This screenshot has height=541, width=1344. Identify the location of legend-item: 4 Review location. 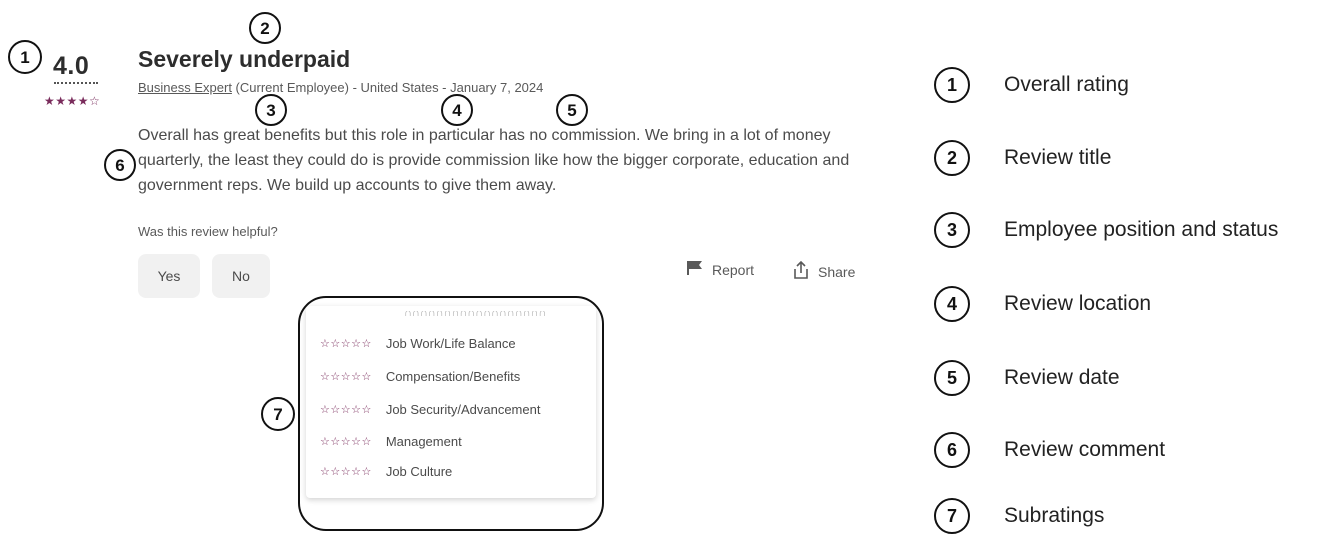
(1042, 304).